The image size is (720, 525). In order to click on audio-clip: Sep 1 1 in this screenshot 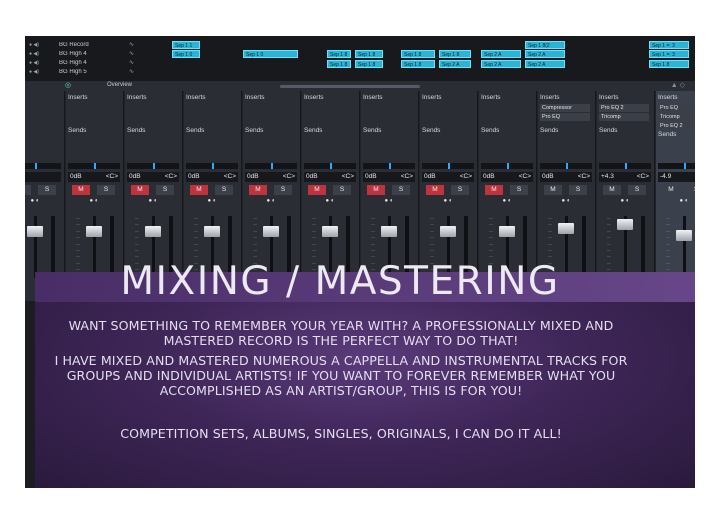, I will do `click(186, 45)`.